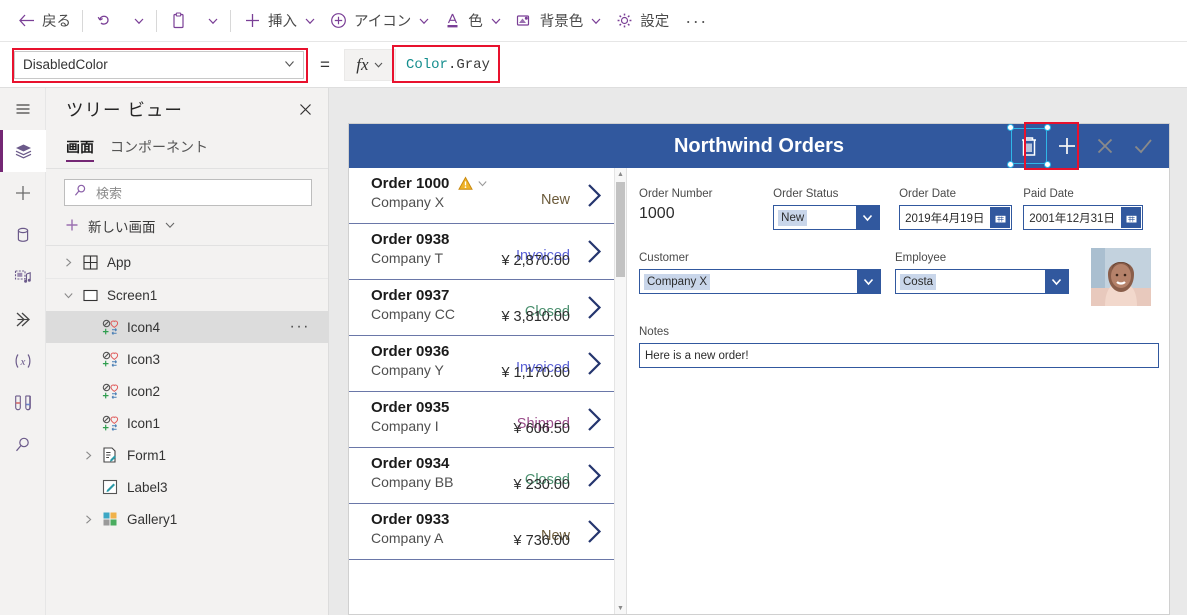 The width and height of the screenshot is (1187, 615). I want to click on tree-node-icon1: Icon1, so click(187, 423).